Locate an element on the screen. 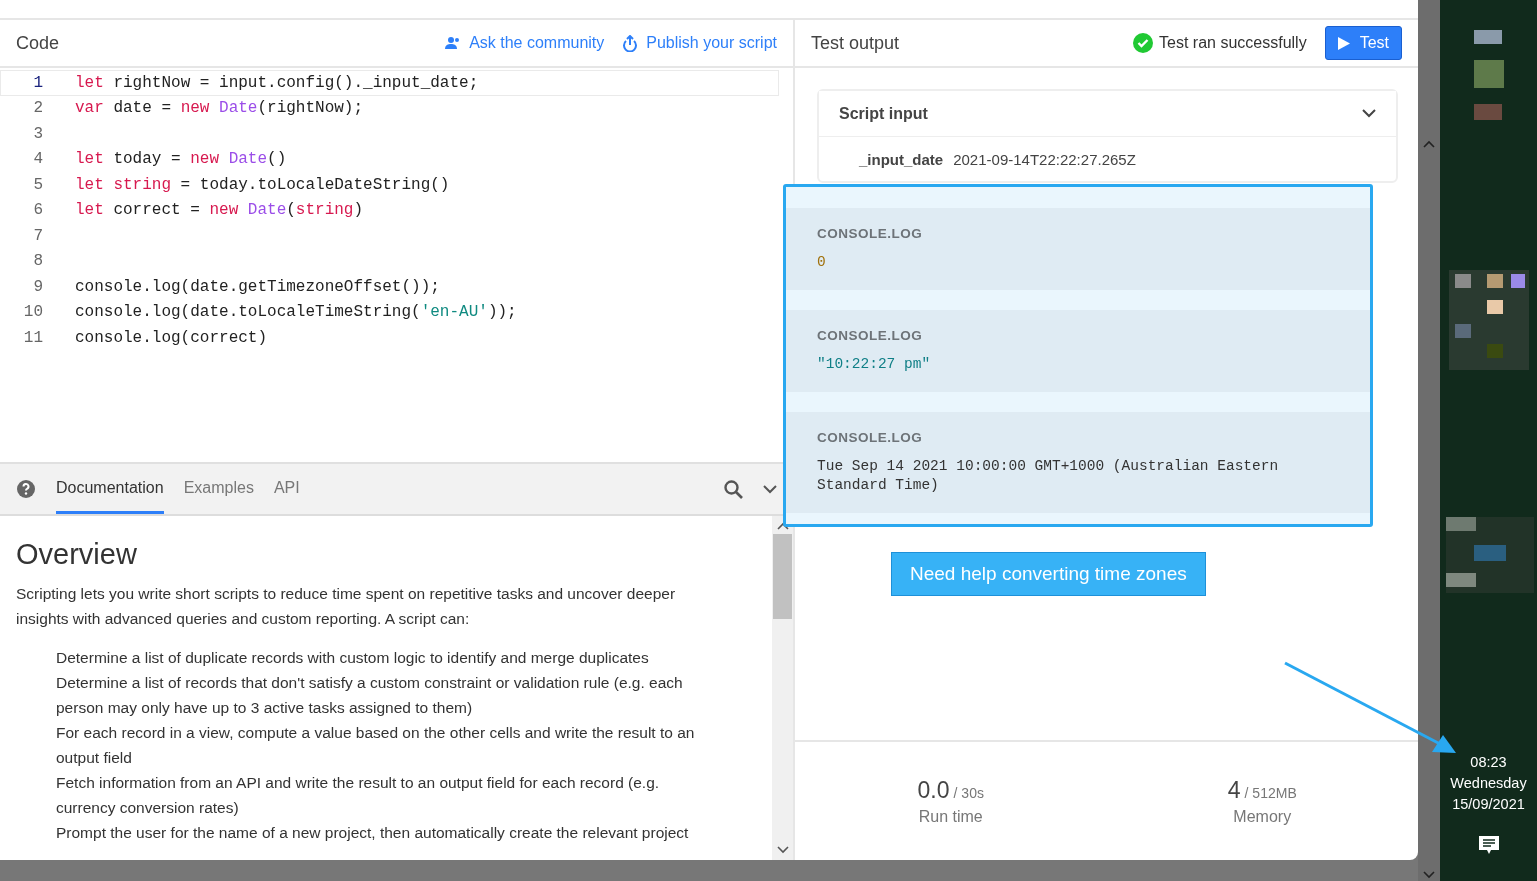 The width and height of the screenshot is (1537, 881). notification-icon is located at coordinates (1488, 845).